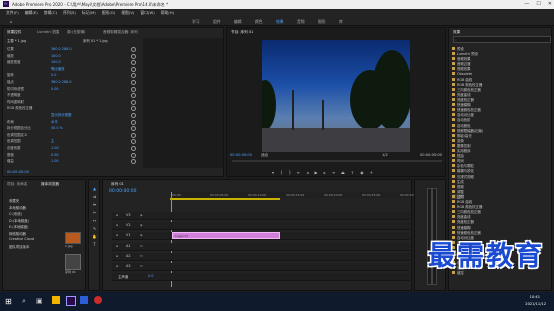 The width and height of the screenshot is (554, 311). What do you see at coordinates (48, 32) in the screenshot?
I see `ec-tab: Lumetri 范围` at bounding box center [48, 32].